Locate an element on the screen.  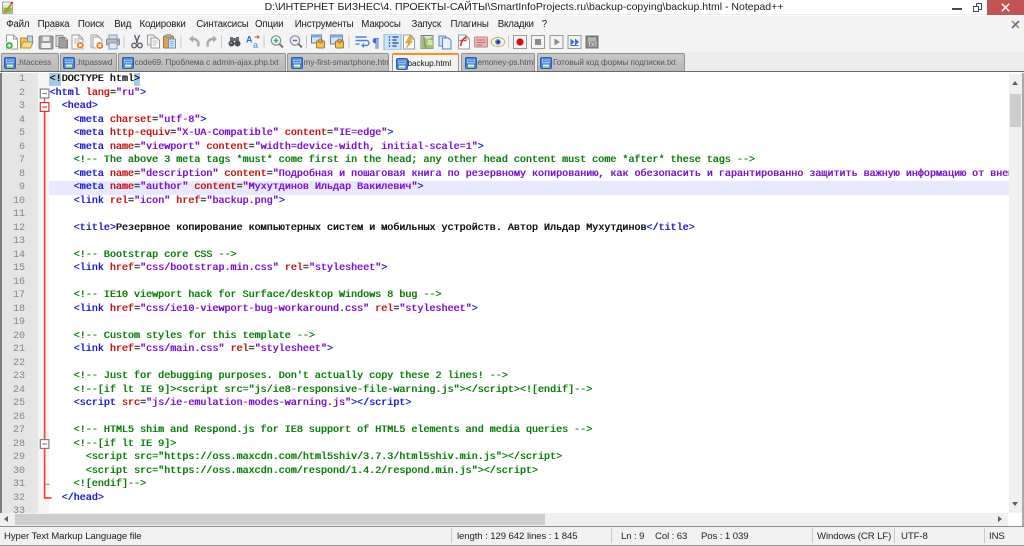
svg-text: TXT is located at coordinates (592, 46).